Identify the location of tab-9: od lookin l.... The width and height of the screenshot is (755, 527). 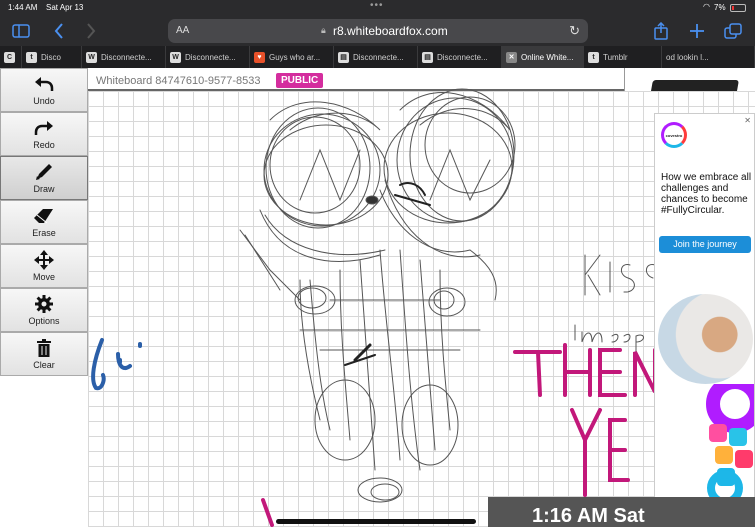
(708, 57).